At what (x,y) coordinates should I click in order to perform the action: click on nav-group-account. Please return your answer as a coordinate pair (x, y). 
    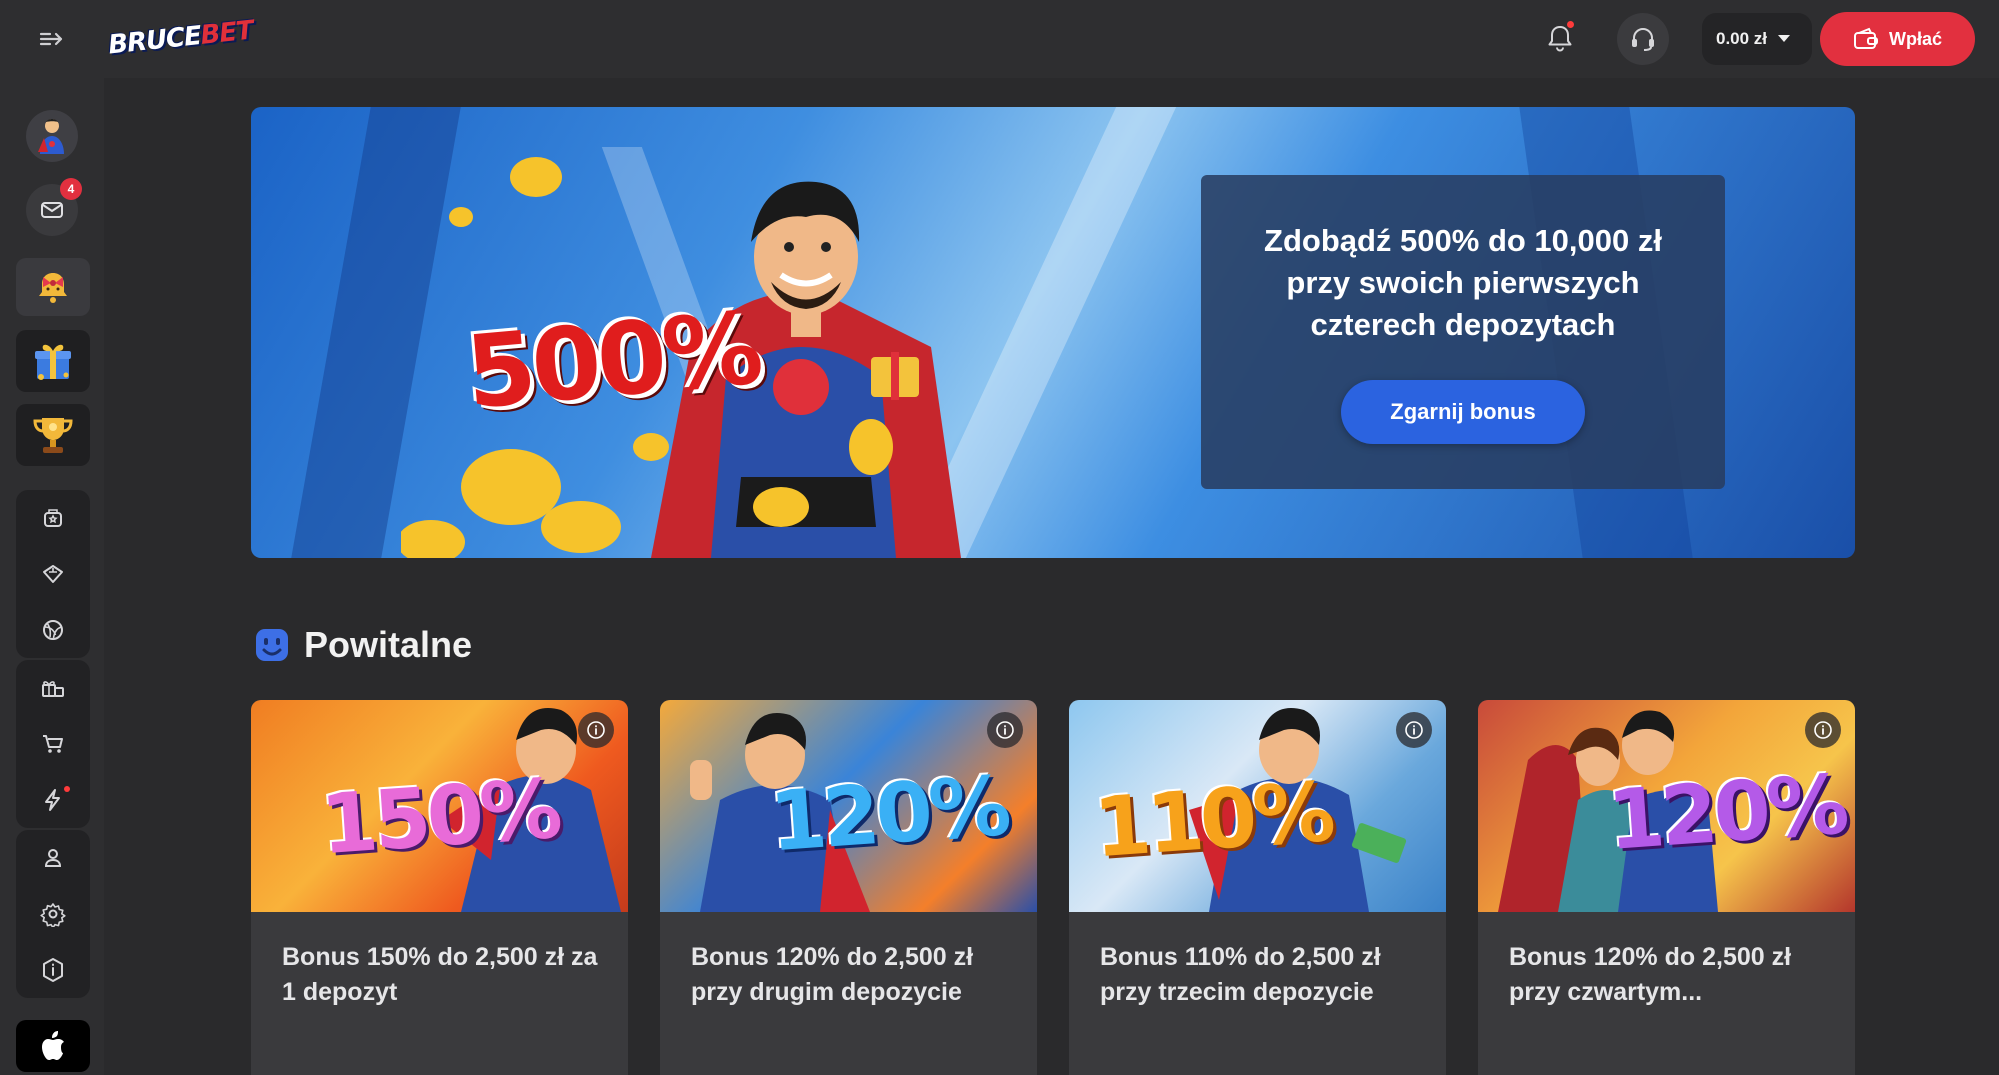
    Looking at the image, I should click on (53, 914).